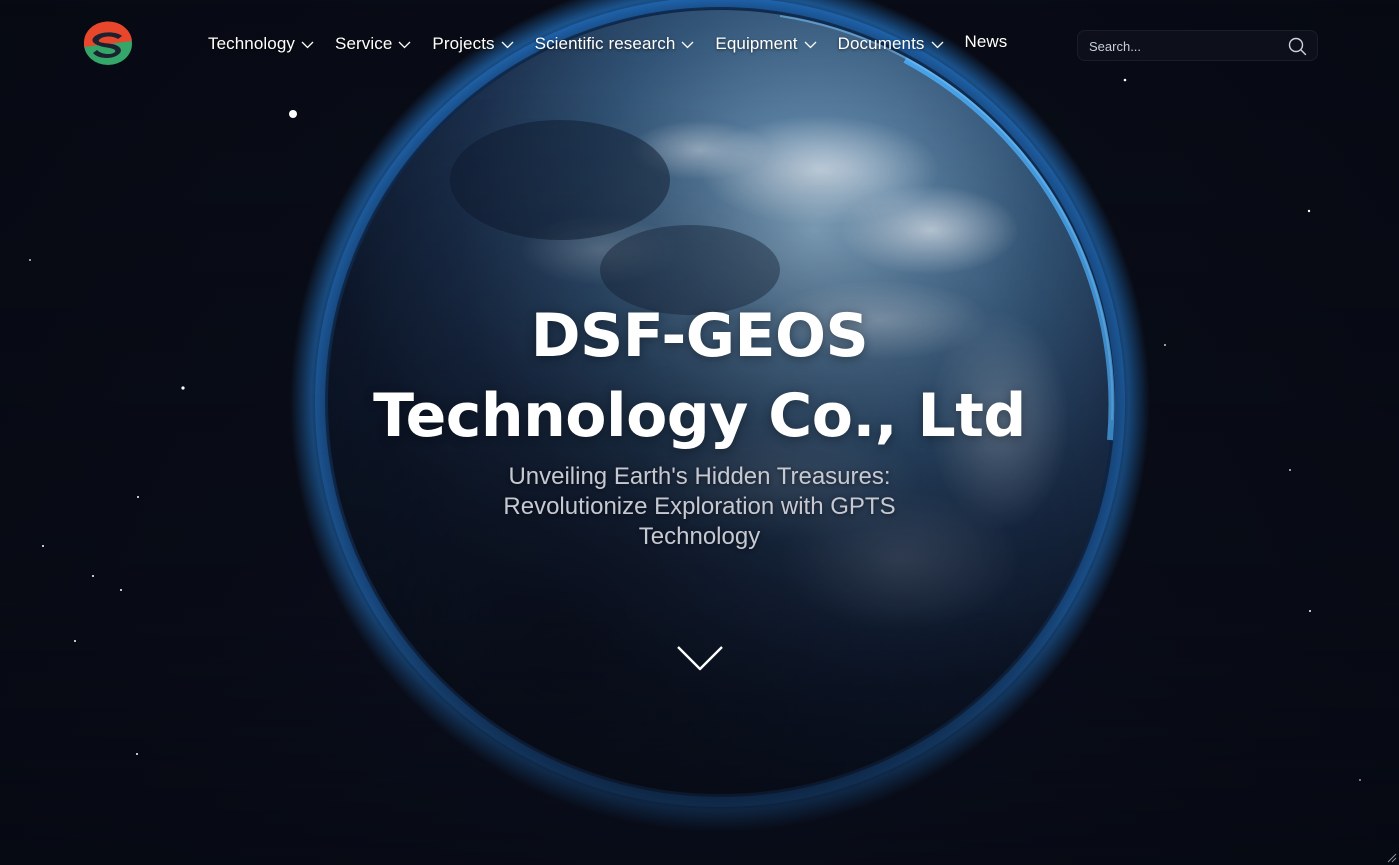 This screenshot has height=865, width=1399. I want to click on nav-item-service: Service, so click(373, 44).